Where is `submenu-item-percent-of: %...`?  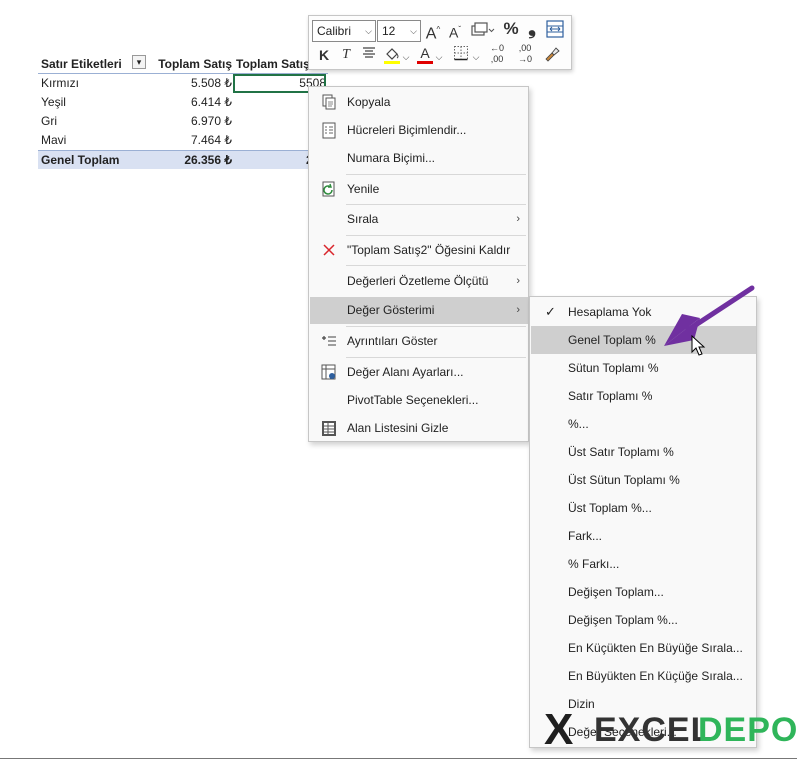
submenu-item-percent-of: %... is located at coordinates (643, 424).